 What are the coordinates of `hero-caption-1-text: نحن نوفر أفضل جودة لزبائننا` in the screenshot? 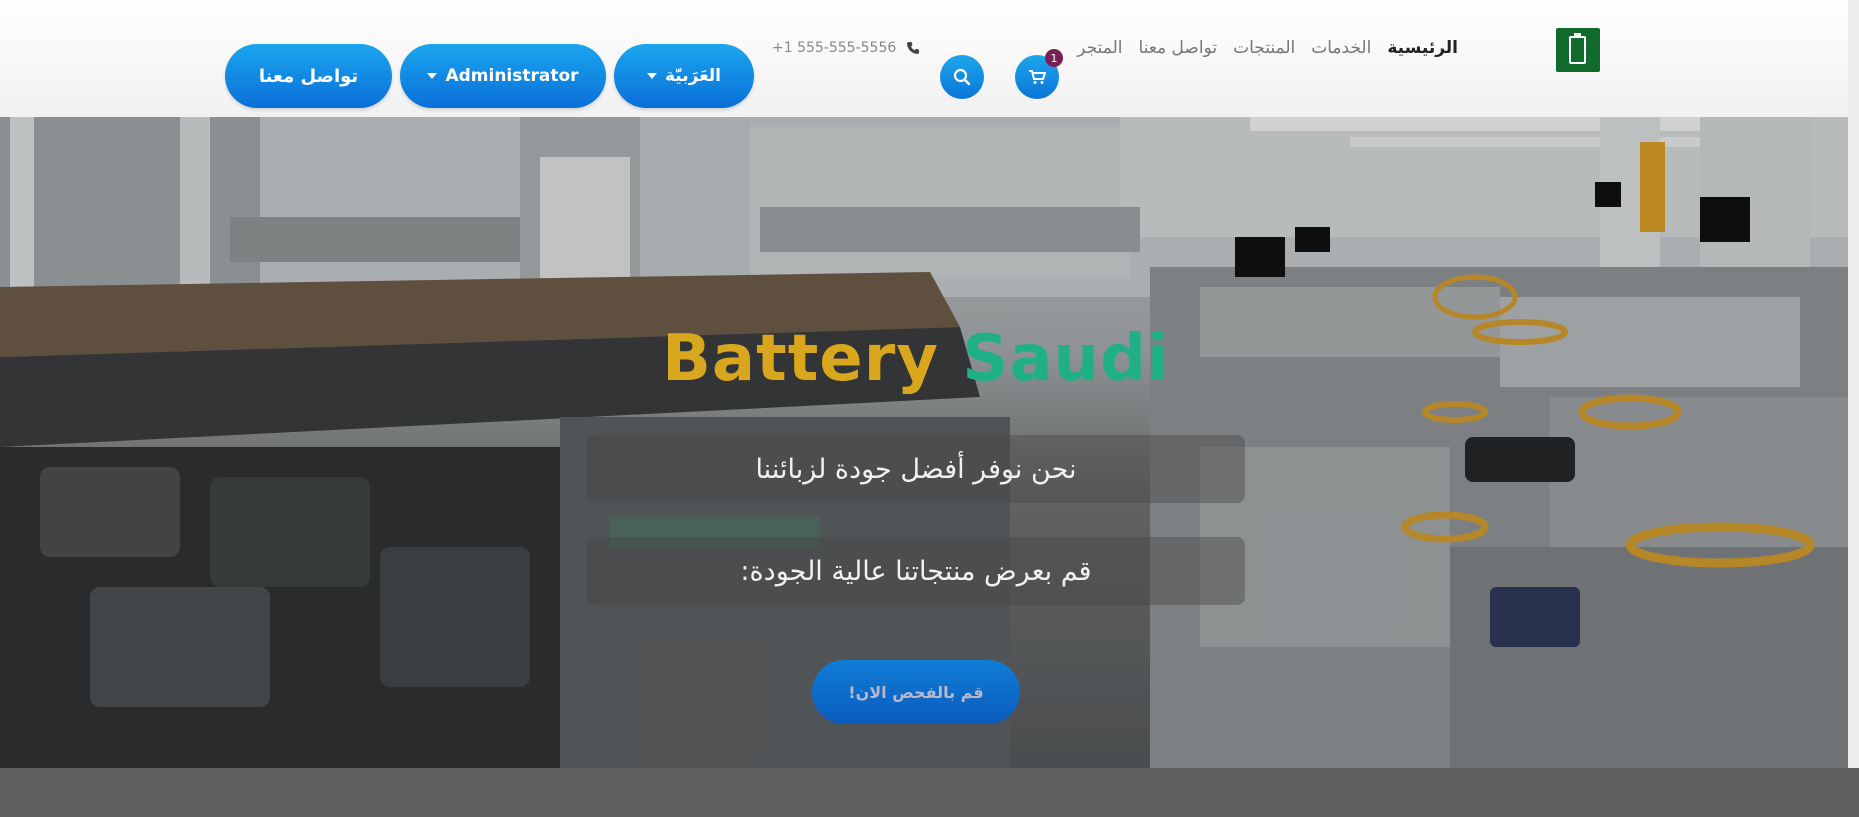 It's located at (916, 469).